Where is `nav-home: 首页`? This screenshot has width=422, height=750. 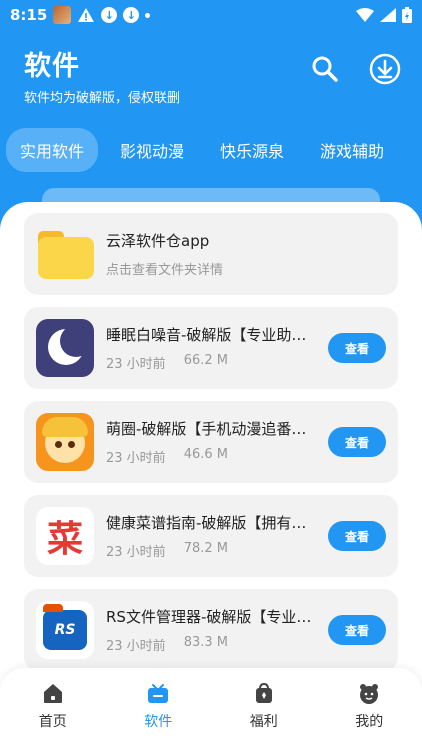
nav-home: 首页 is located at coordinates (53, 706).